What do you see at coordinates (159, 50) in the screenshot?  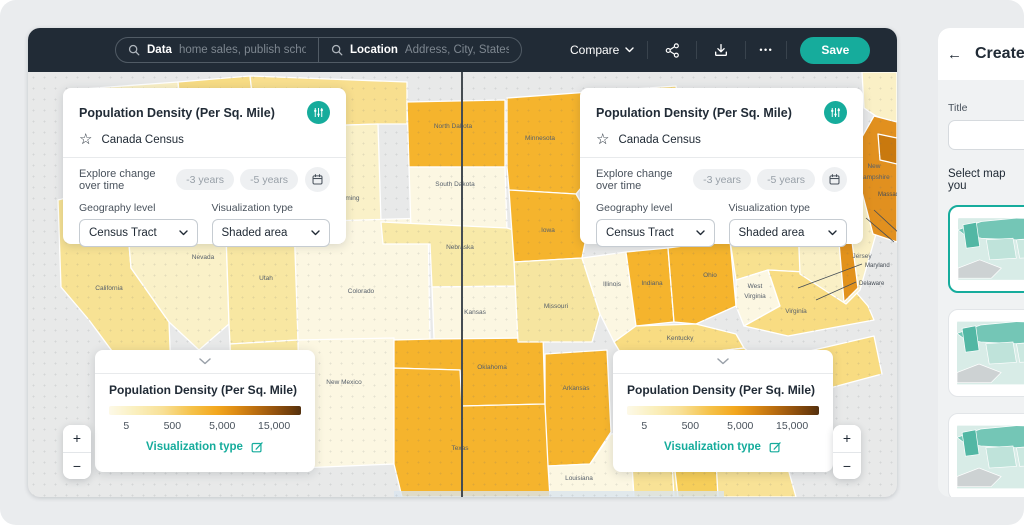 I see `data-search-label: Data` at bounding box center [159, 50].